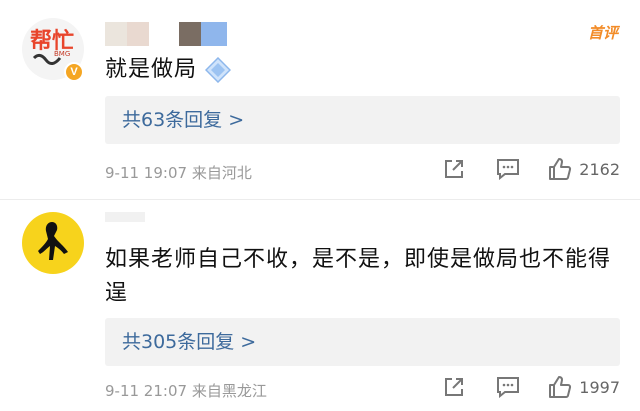 This screenshot has width=640, height=411. What do you see at coordinates (362, 342) in the screenshot?
I see `replies-link: 共305条回复 >` at bounding box center [362, 342].